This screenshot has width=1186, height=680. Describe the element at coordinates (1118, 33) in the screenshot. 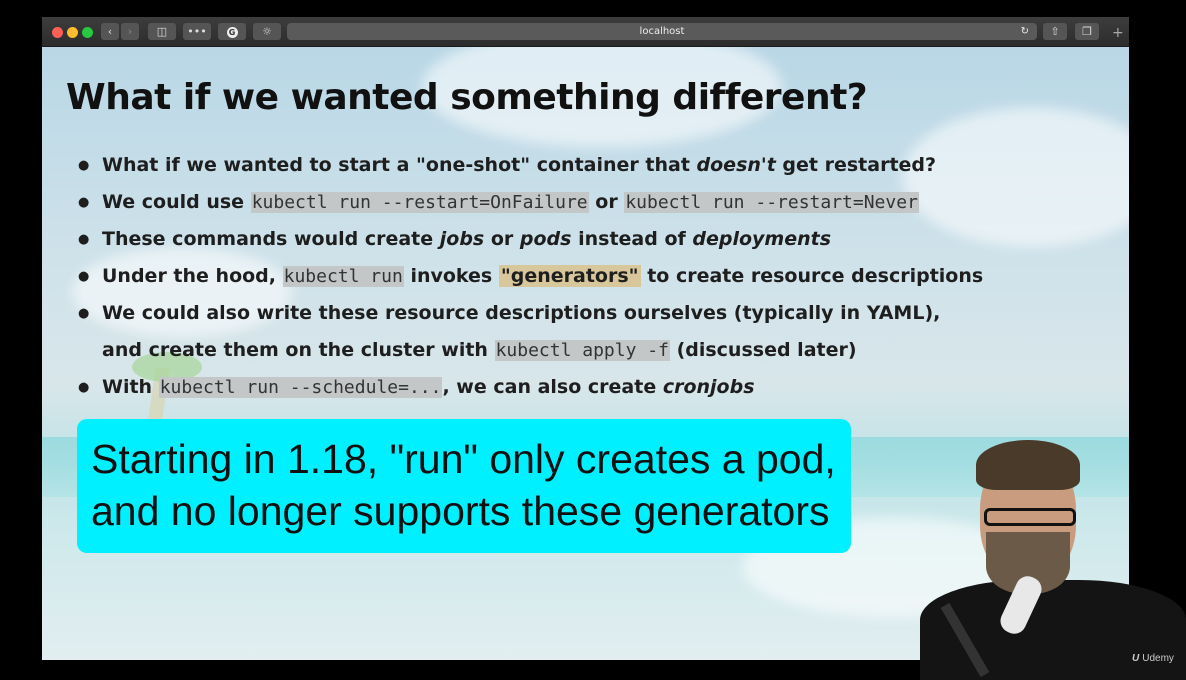

I see `new-tab-icon: +` at that location.